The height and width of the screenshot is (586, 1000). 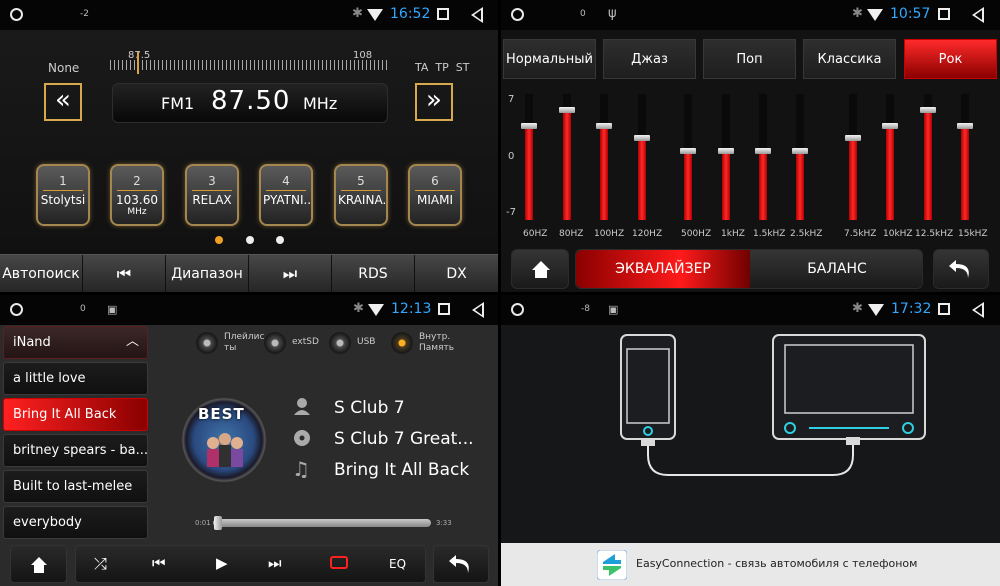 What do you see at coordinates (649, 59) in the screenshot?
I see `preset-jazz-button: Джаз` at bounding box center [649, 59].